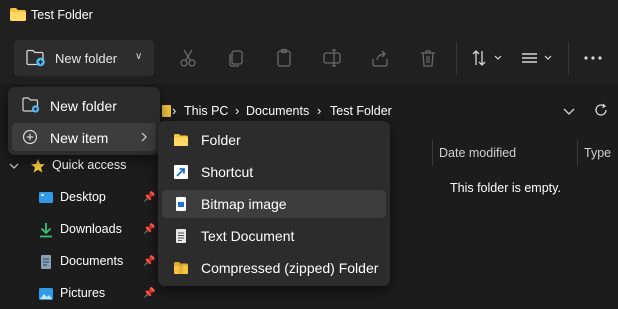  Describe the element at coordinates (30, 137) in the screenshot. I see `add-icon` at that location.